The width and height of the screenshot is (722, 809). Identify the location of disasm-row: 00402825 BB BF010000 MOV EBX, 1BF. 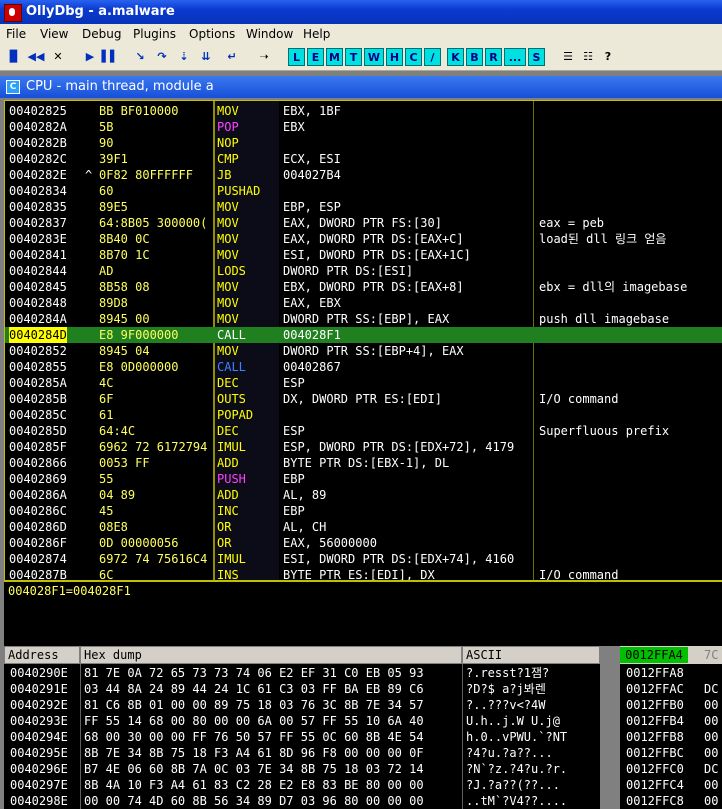
(363, 111).